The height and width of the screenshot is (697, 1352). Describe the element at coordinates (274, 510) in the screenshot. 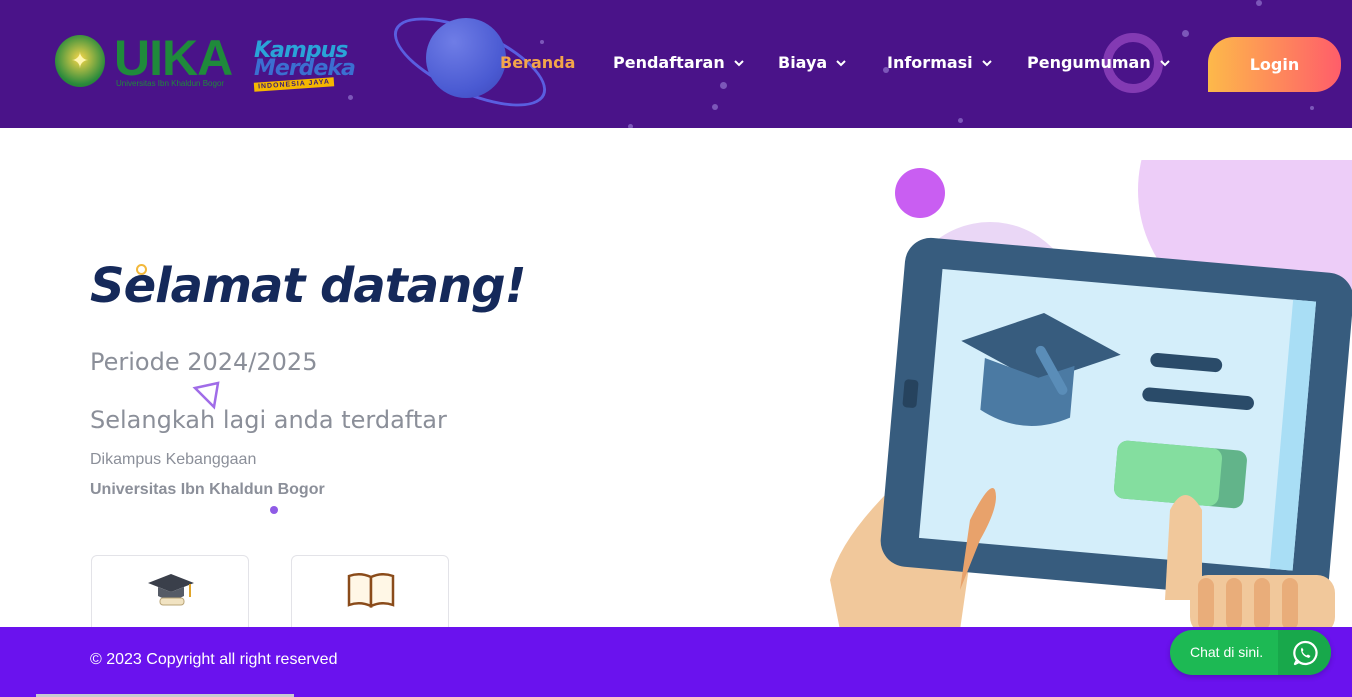

I see `dot-decoration` at that location.